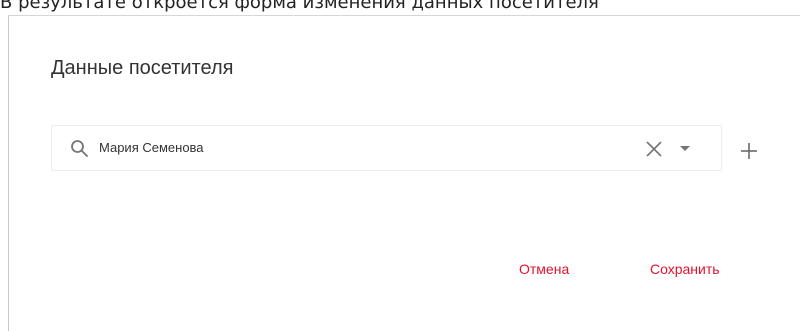 The height and width of the screenshot is (331, 800). Describe the element at coordinates (654, 149) in the screenshot. I see `close-icon` at that location.